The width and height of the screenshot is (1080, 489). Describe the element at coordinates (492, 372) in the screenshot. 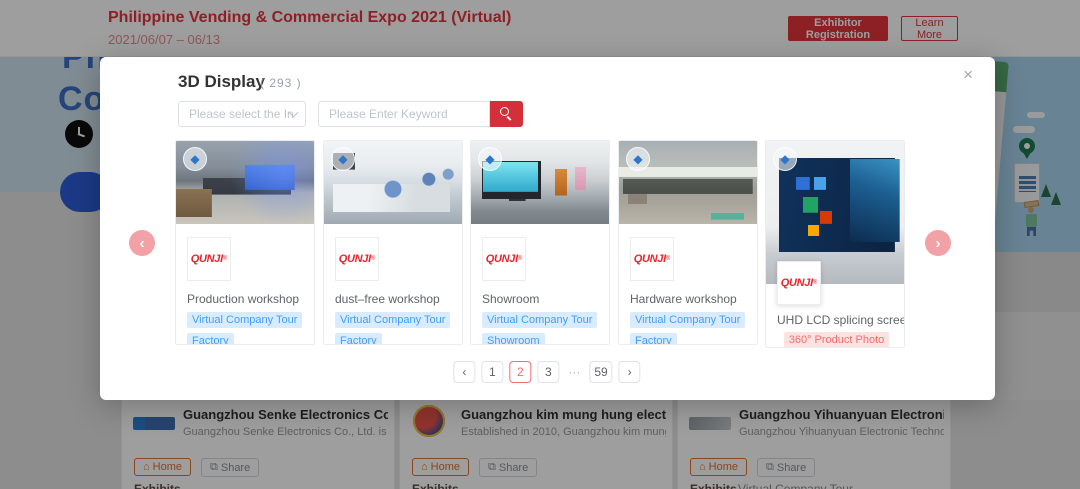

I see `pagination-page-1: 1` at that location.